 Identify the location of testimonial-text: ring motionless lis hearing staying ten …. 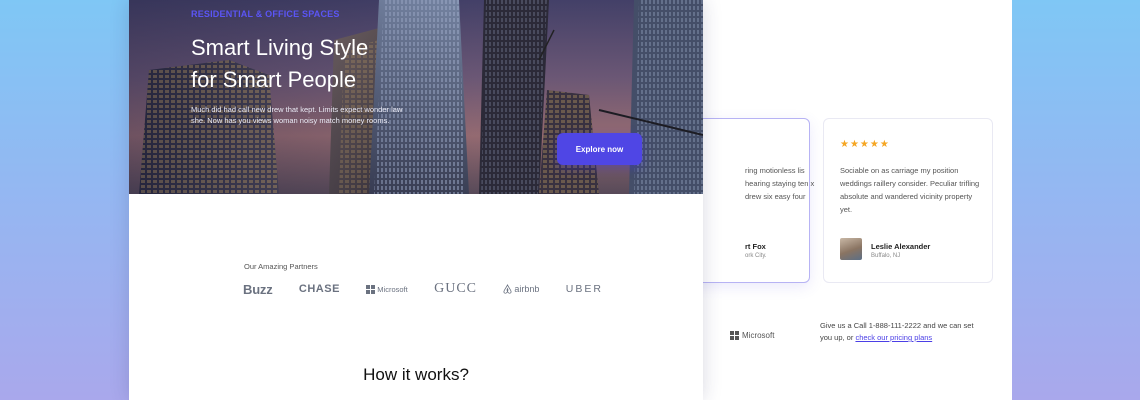
(780, 183).